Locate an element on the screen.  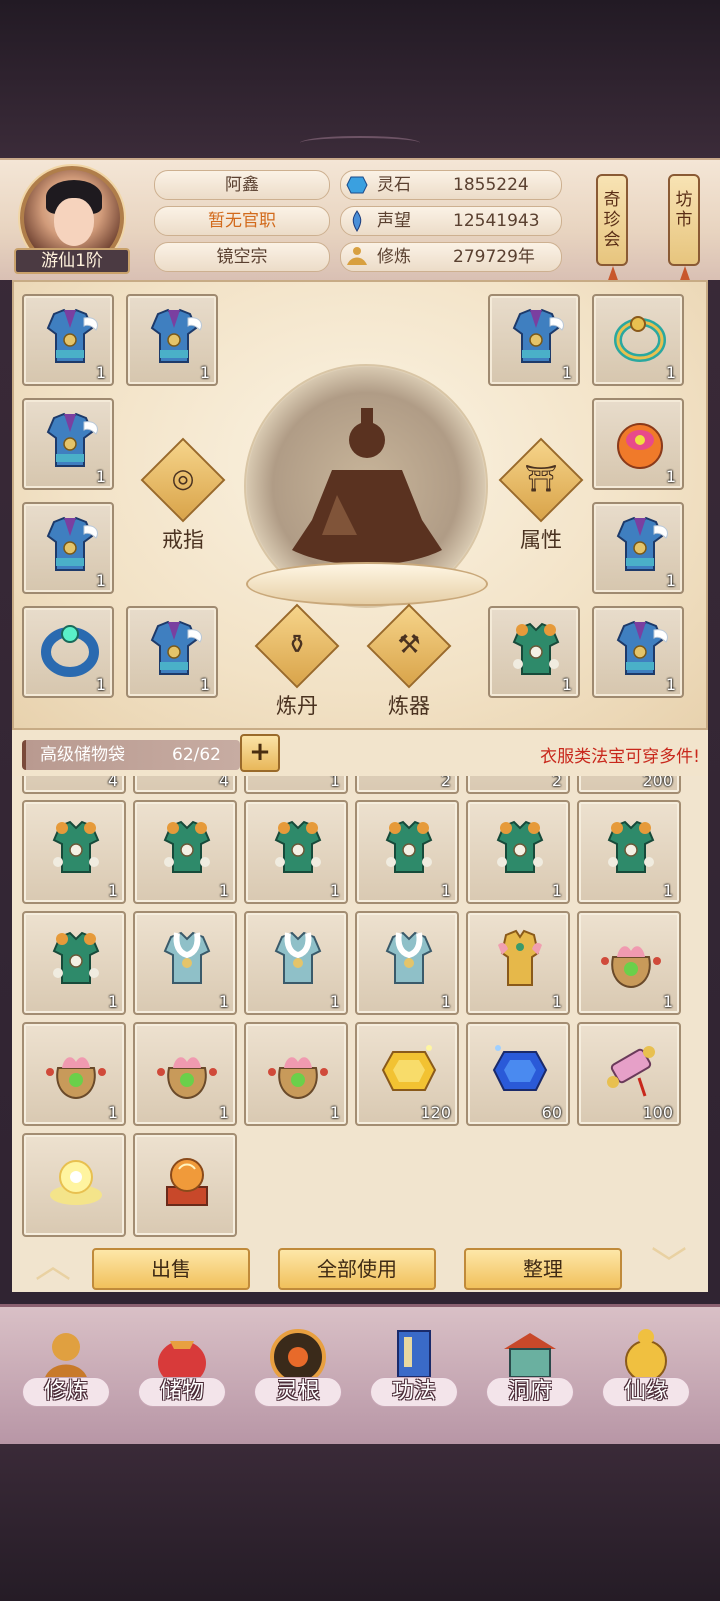
sort-button: 整理 is located at coordinates (543, 1269).